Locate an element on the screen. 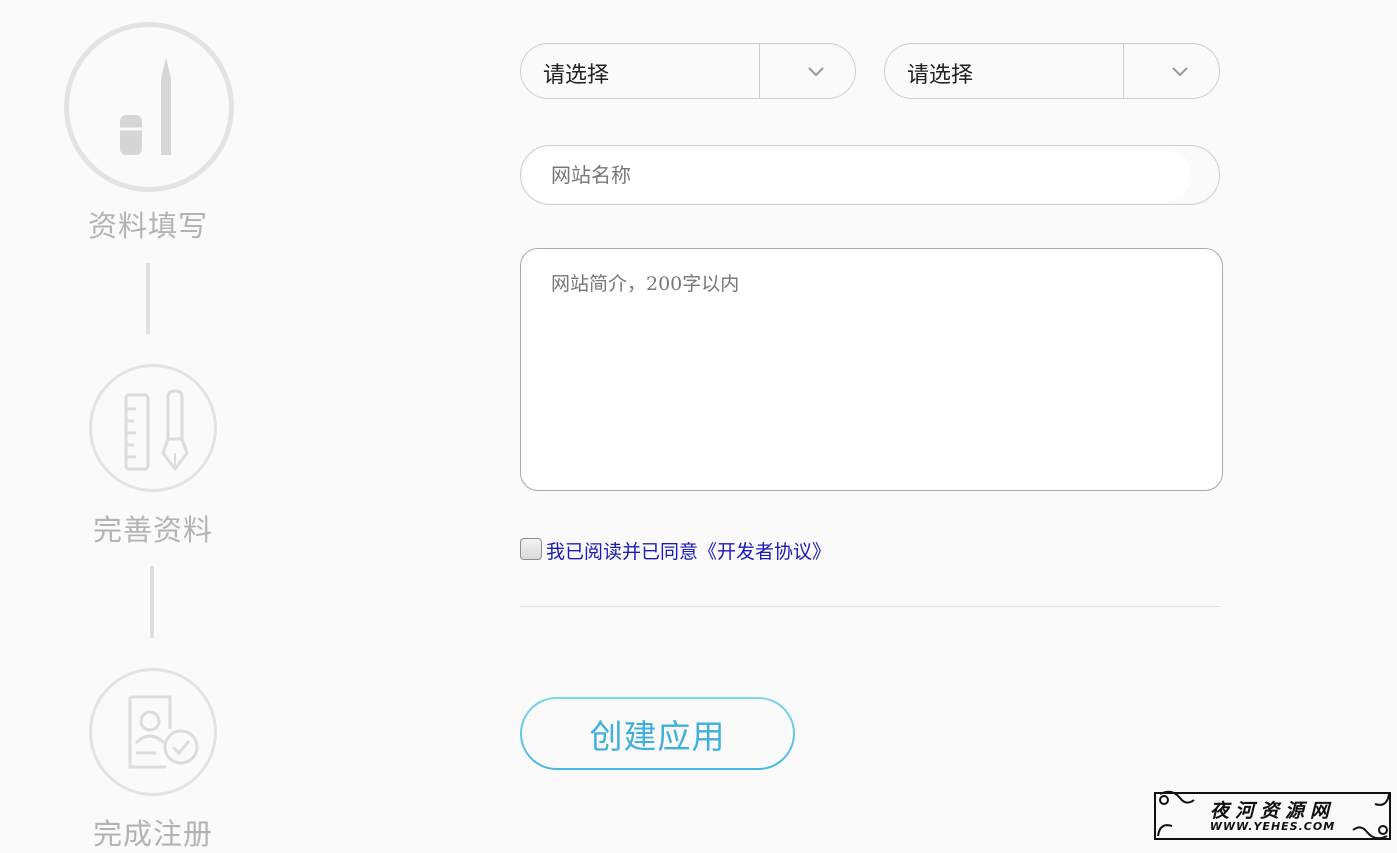  step-3-label: 完成注册 is located at coordinates (152, 834).